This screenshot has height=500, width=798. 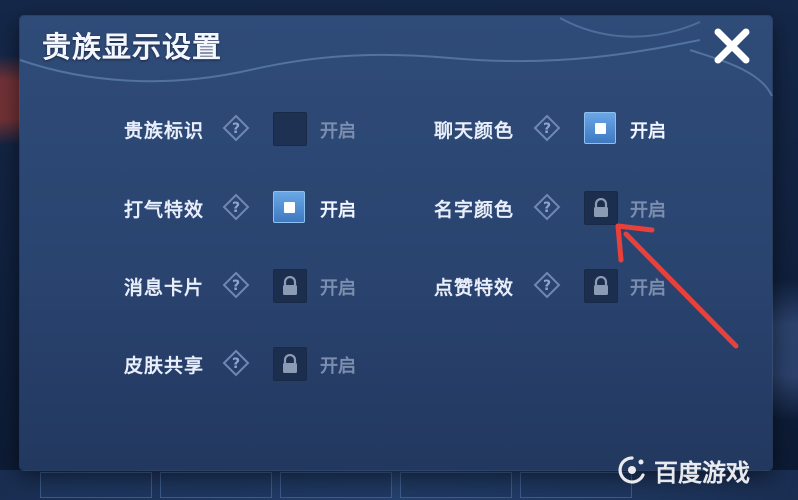 What do you see at coordinates (648, 288) in the screenshot?
I see `like-effect-state: 开启` at bounding box center [648, 288].